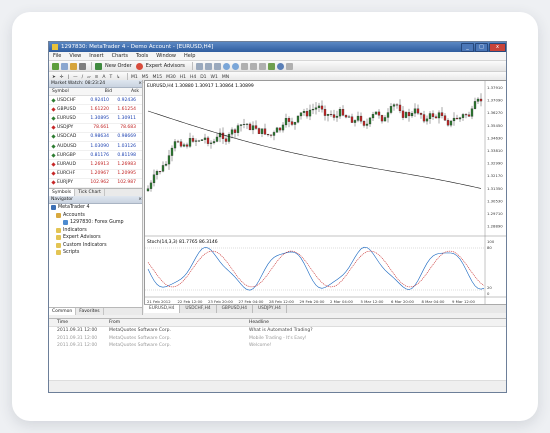 Image resolution: width=550 pixels, height=433 pixels. I want to click on col-bid: Bid, so click(100, 91).